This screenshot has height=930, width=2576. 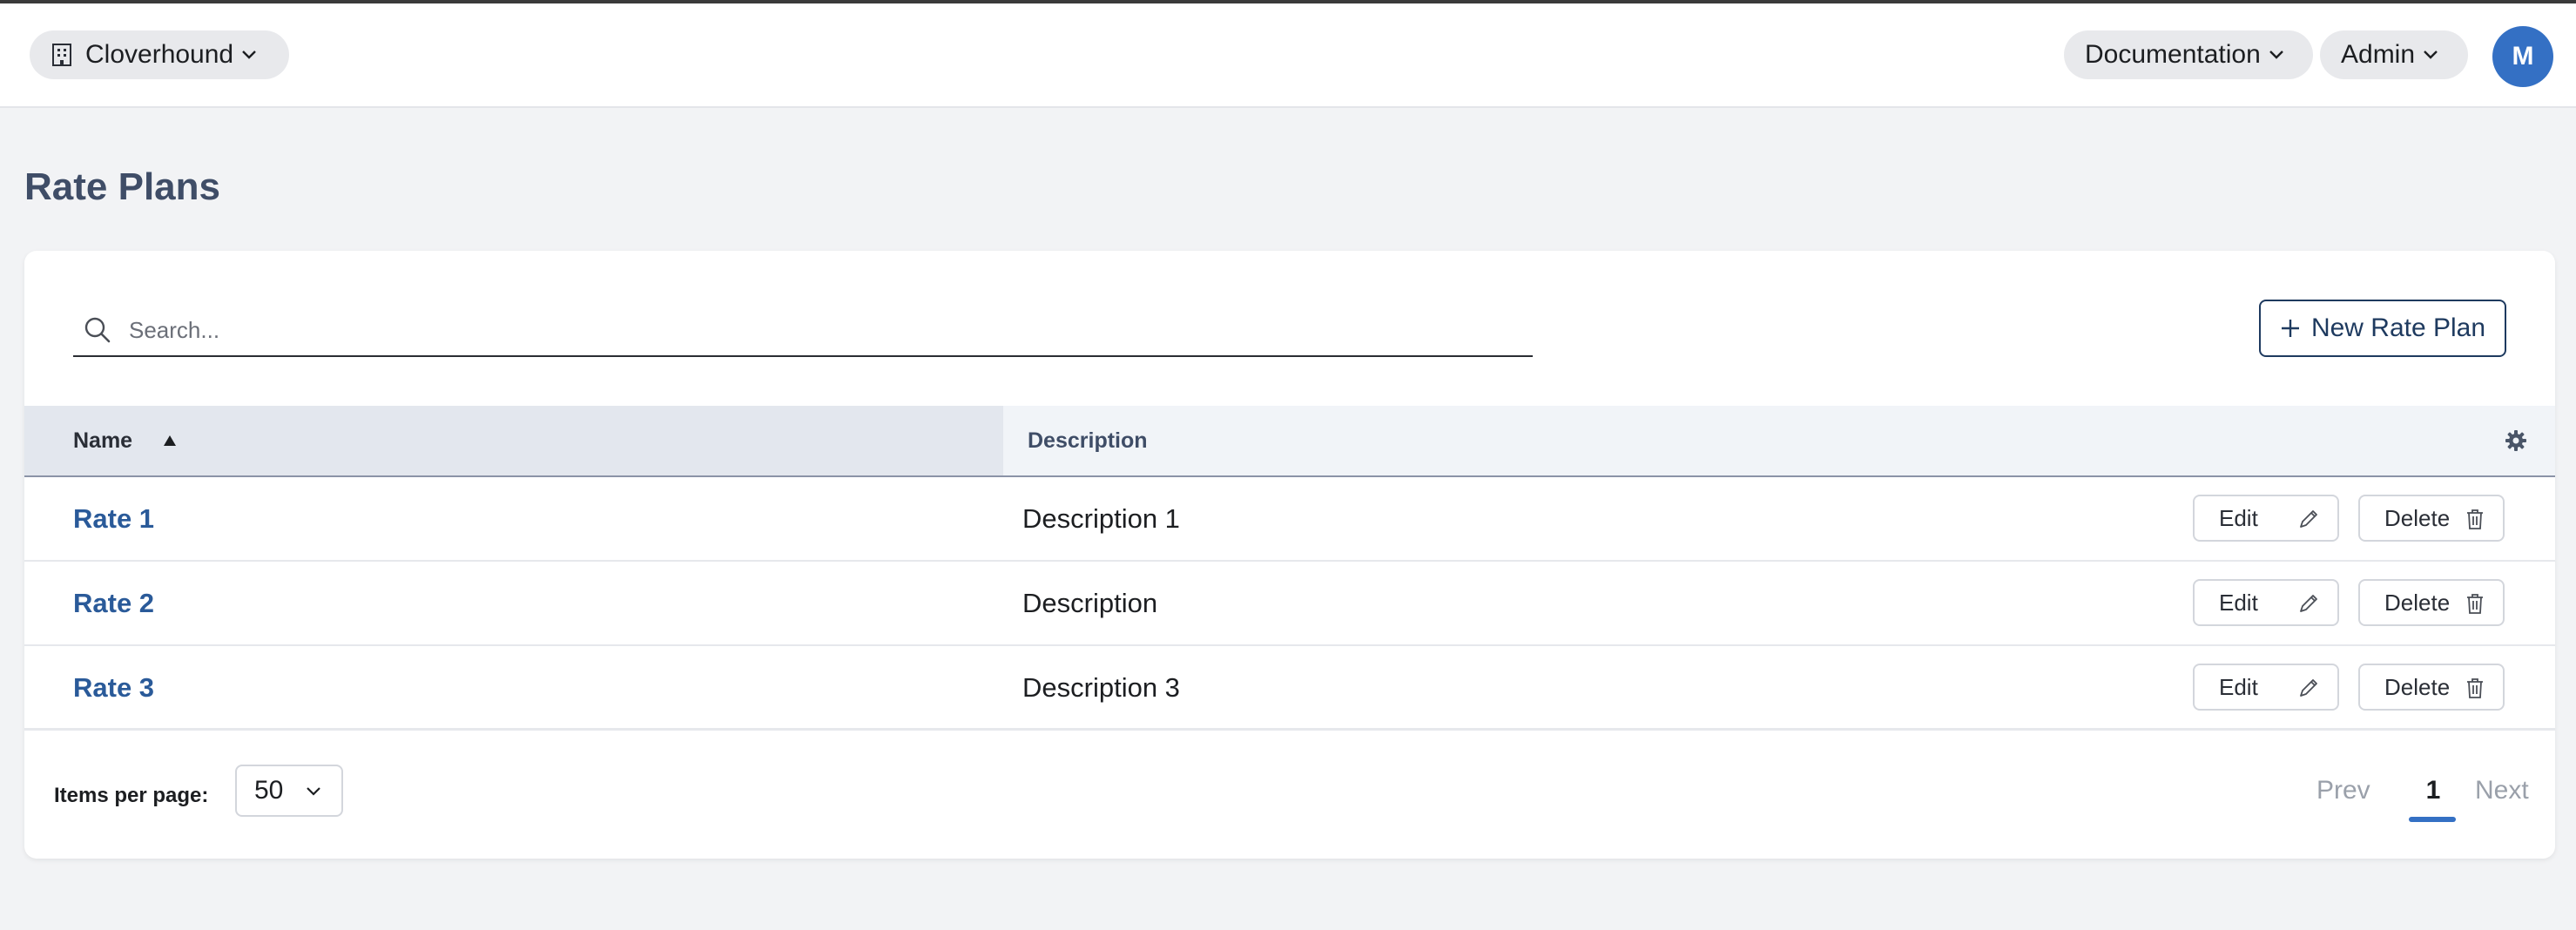 What do you see at coordinates (131, 796) in the screenshot?
I see `items-per-page-label: Items per page:` at bounding box center [131, 796].